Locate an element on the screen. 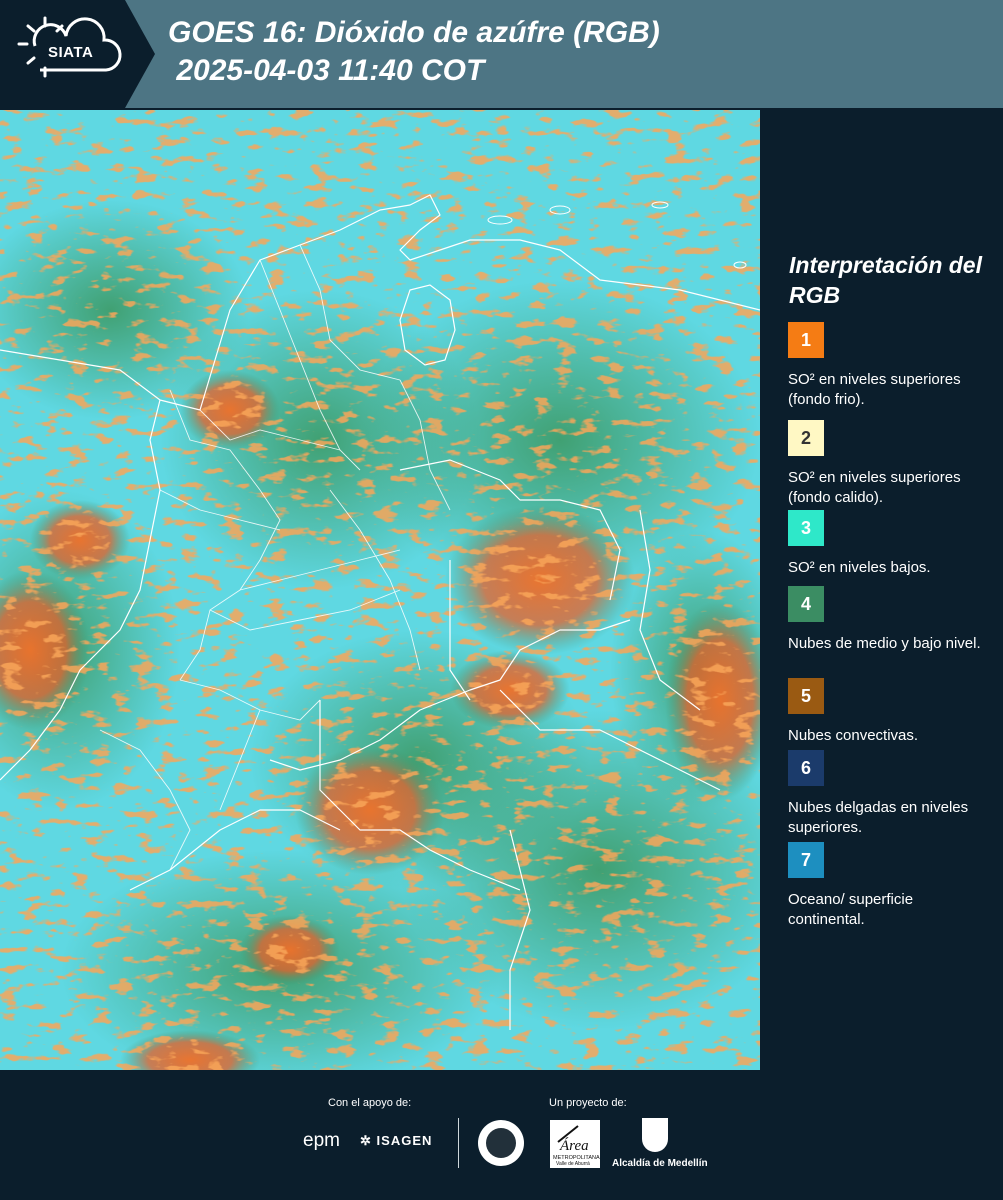 This screenshot has width=1003, height=1200. medellin-seal-icon is located at coordinates (501, 1143).